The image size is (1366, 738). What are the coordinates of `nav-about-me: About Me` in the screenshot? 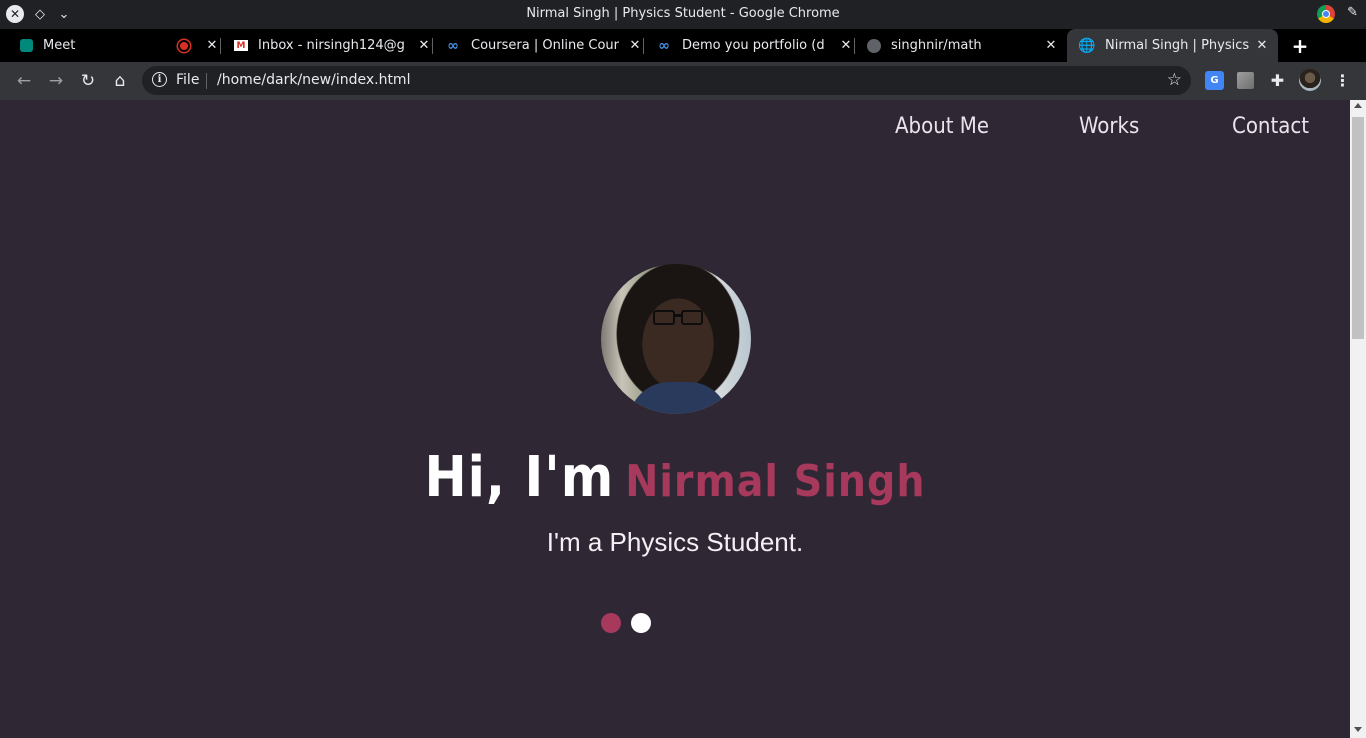 It's located at (942, 126).